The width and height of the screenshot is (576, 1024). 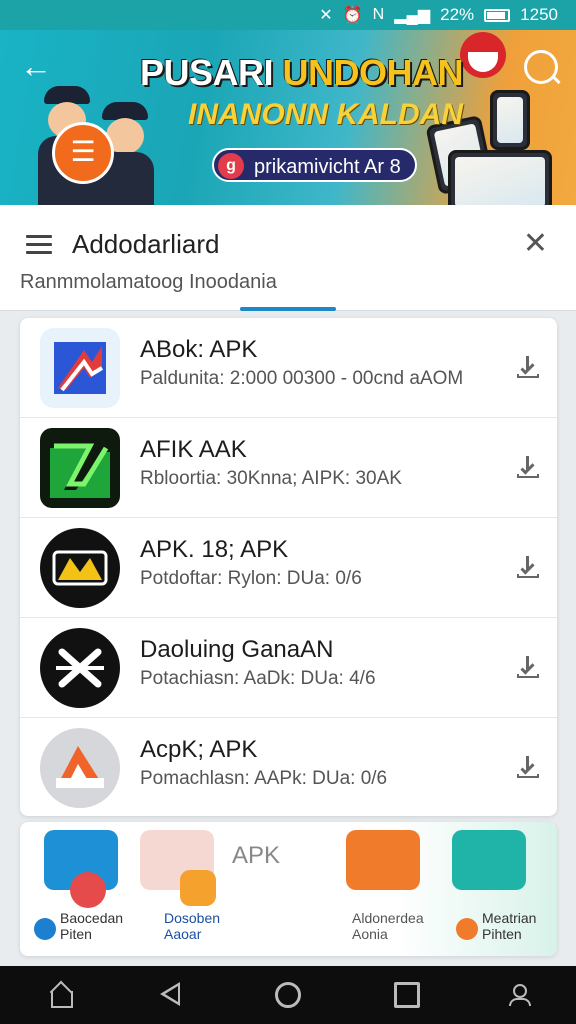 I want to click on app-name: AFIK AAK, so click(x=193, y=449).